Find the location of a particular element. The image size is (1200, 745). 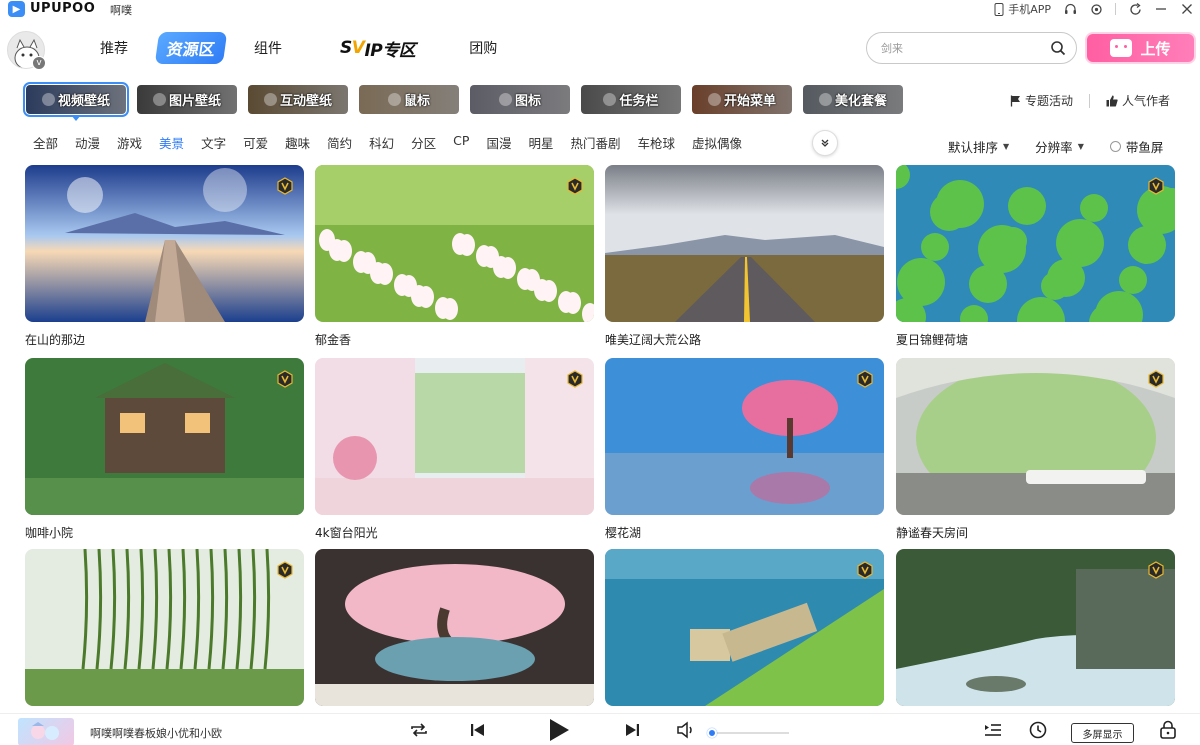

fish-screen-option: 带鱼屏 is located at coordinates (1136, 146).